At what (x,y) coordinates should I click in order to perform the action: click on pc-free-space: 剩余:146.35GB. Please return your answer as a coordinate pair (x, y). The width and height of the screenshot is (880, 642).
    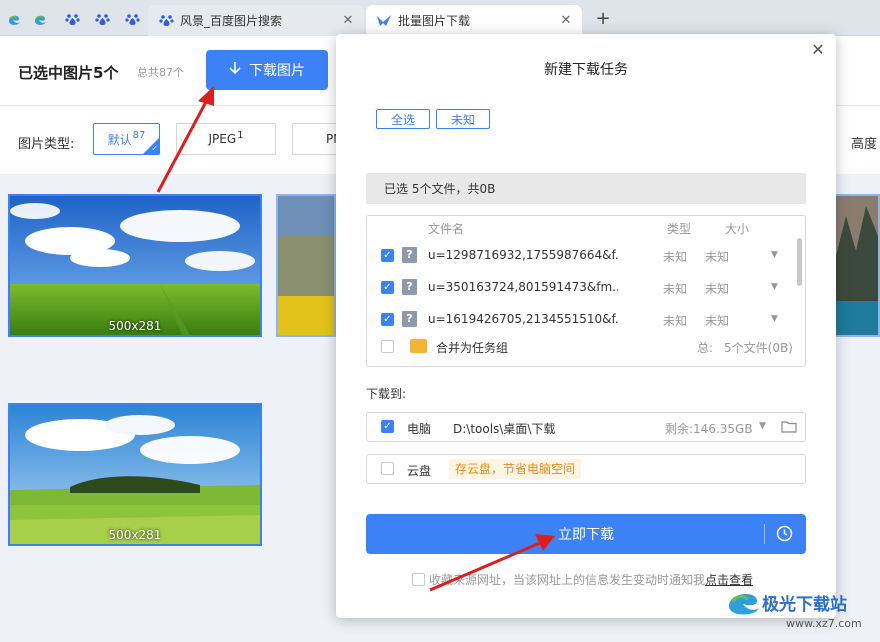
    Looking at the image, I should click on (709, 429).